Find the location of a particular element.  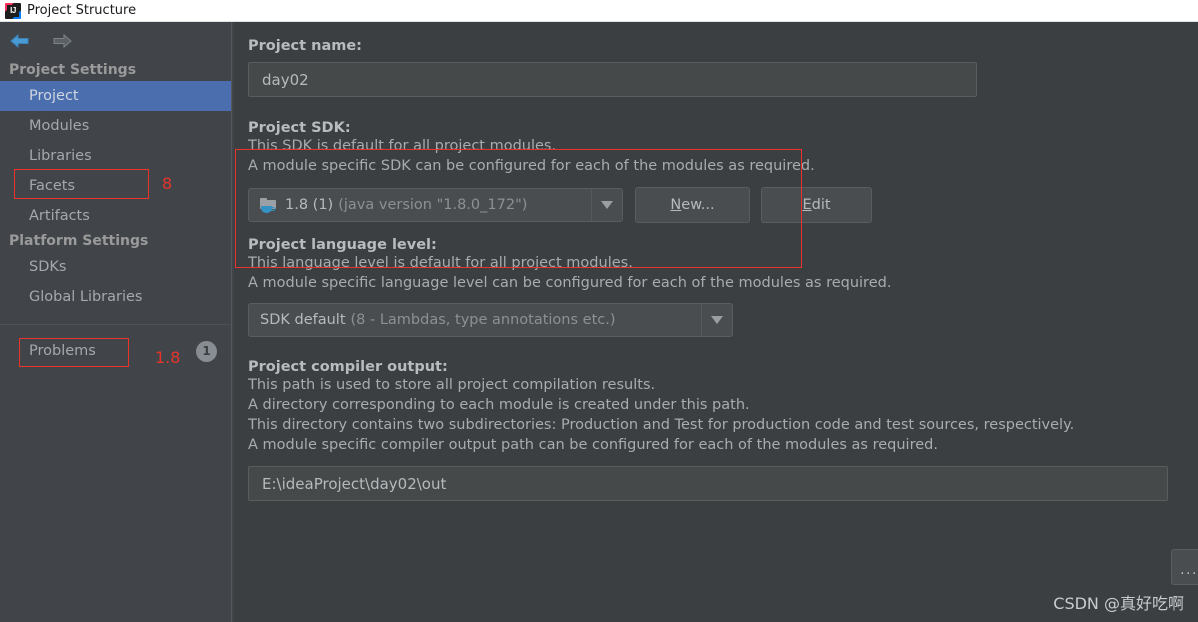

sidebar-item-label: Global Libraries is located at coordinates (86, 297).